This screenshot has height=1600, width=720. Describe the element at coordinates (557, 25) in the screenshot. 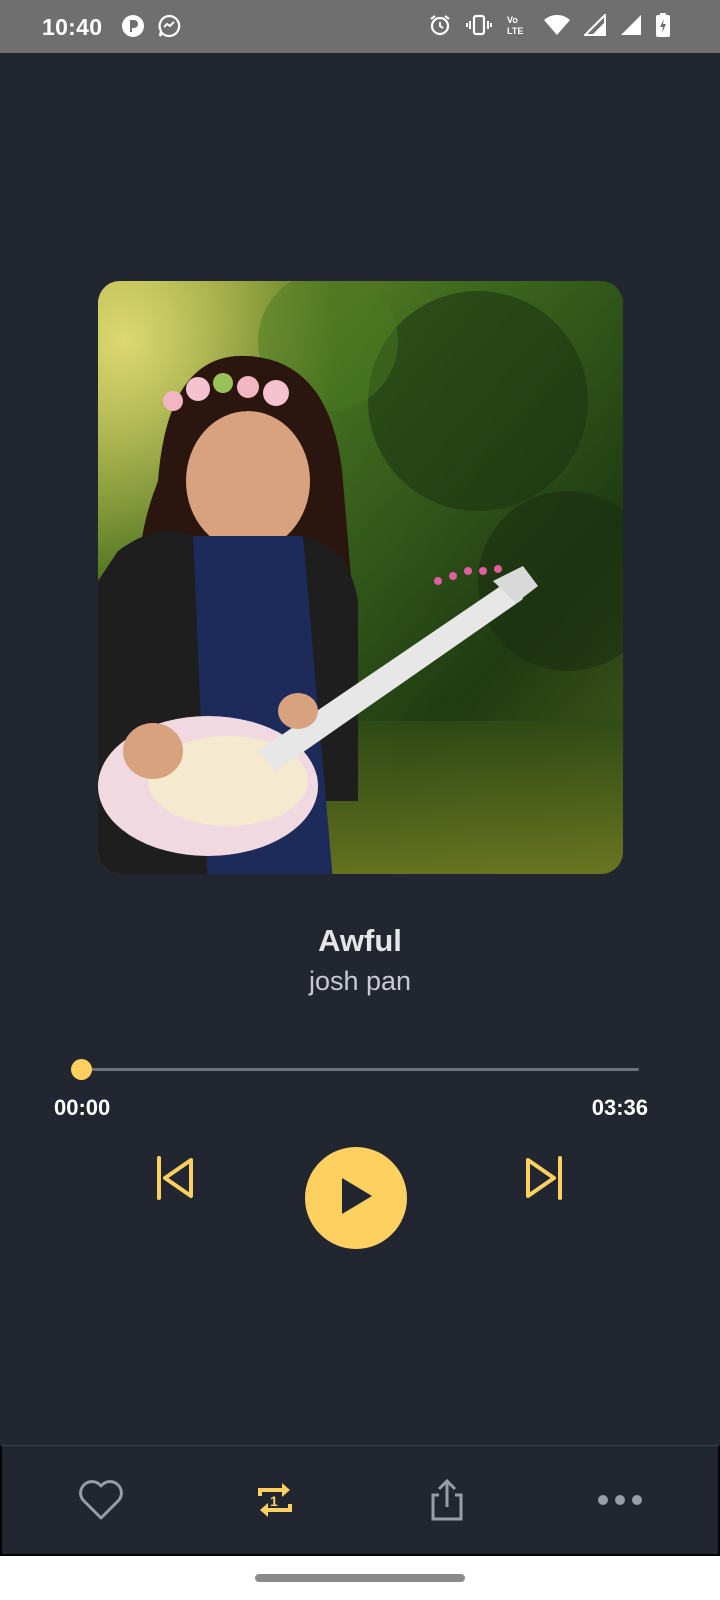

I see `wifi-icon` at that location.